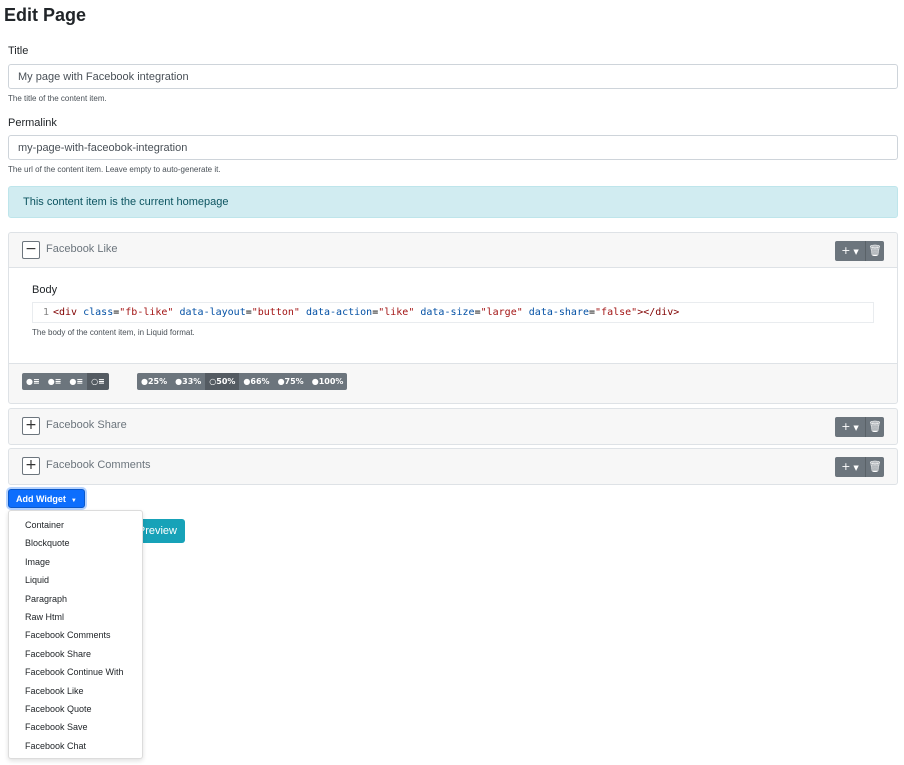 The width and height of the screenshot is (904, 765). Describe the element at coordinates (75, 525) in the screenshot. I see `dropdown-item-container: Container` at that location.